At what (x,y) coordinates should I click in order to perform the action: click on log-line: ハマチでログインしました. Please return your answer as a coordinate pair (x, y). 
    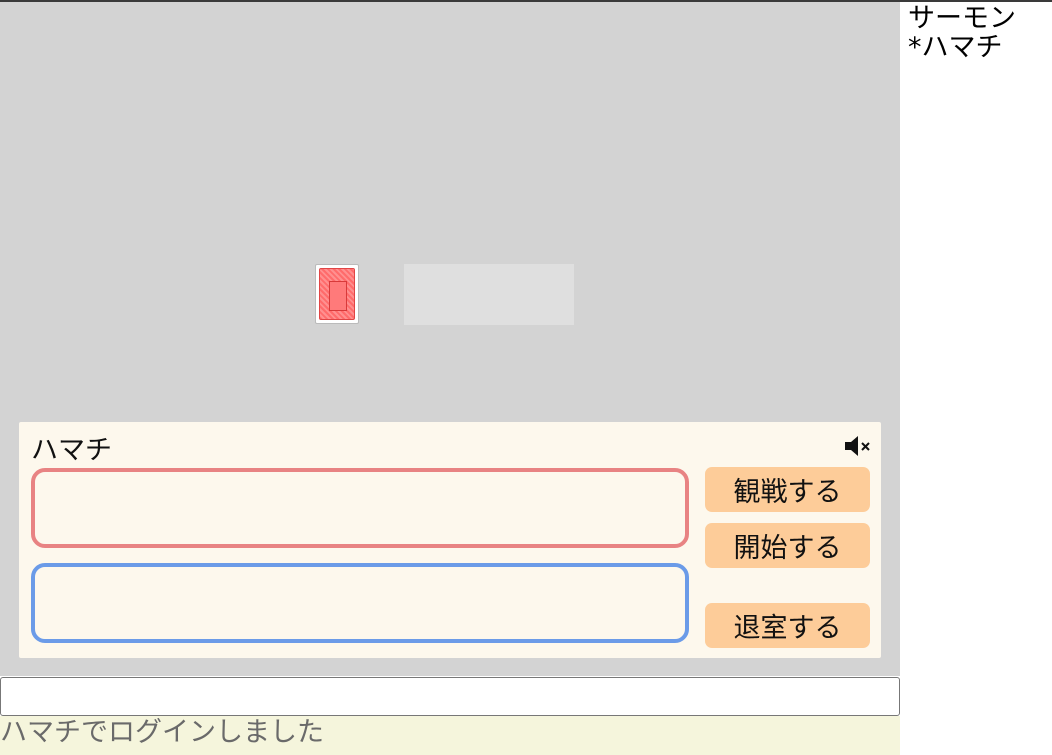
    Looking at the image, I should click on (162, 732).